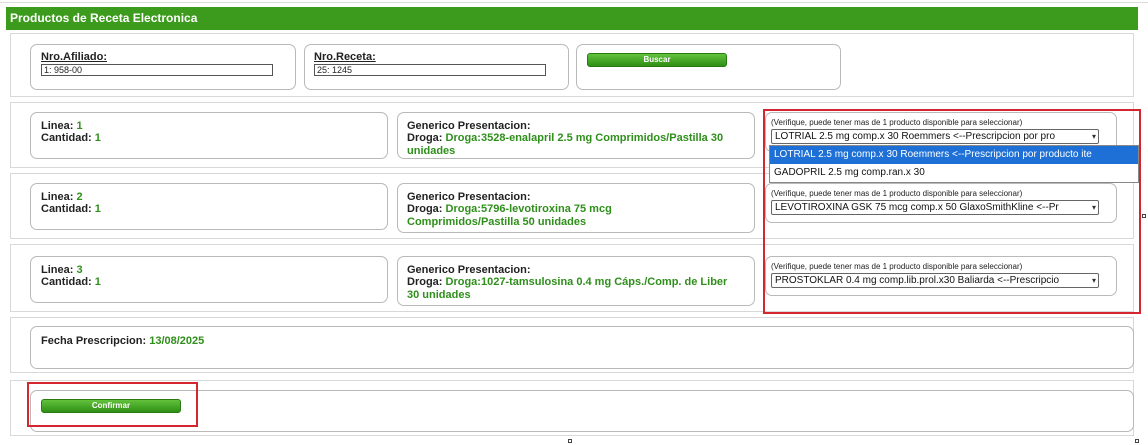  I want to click on linea-box-1: Linea: 1 Cantidad: 1, so click(209, 135).